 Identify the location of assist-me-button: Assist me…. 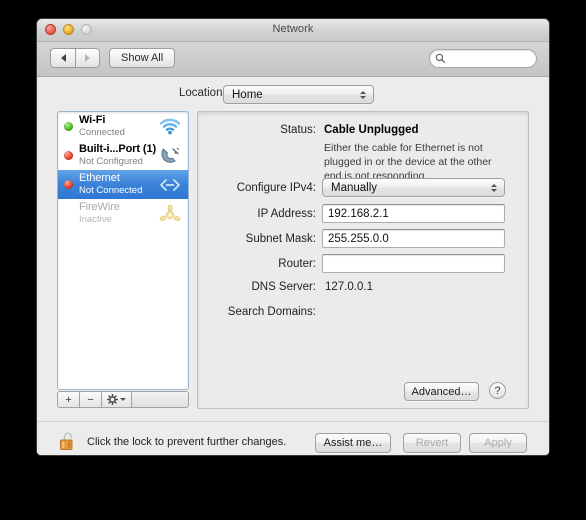
(353, 443).